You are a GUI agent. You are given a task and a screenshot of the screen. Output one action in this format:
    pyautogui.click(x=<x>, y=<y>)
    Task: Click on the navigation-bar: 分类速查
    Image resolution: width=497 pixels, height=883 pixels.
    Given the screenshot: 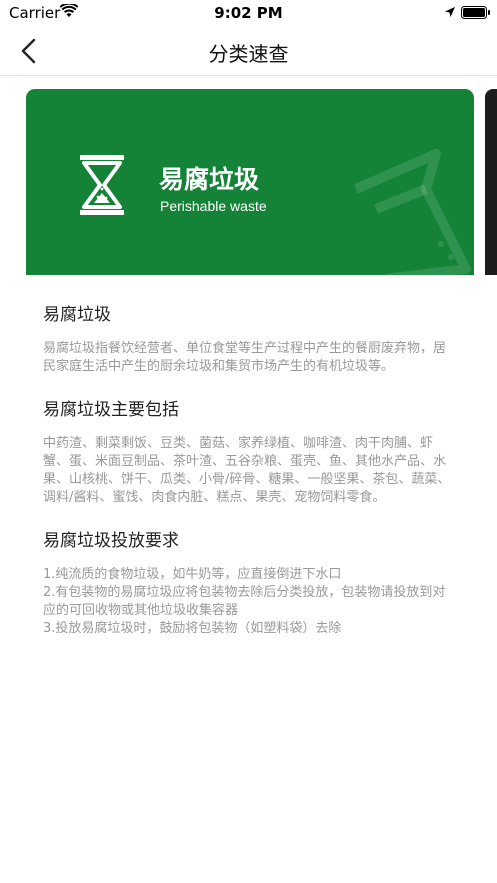 What is the action you would take?
    pyautogui.click(x=248, y=51)
    